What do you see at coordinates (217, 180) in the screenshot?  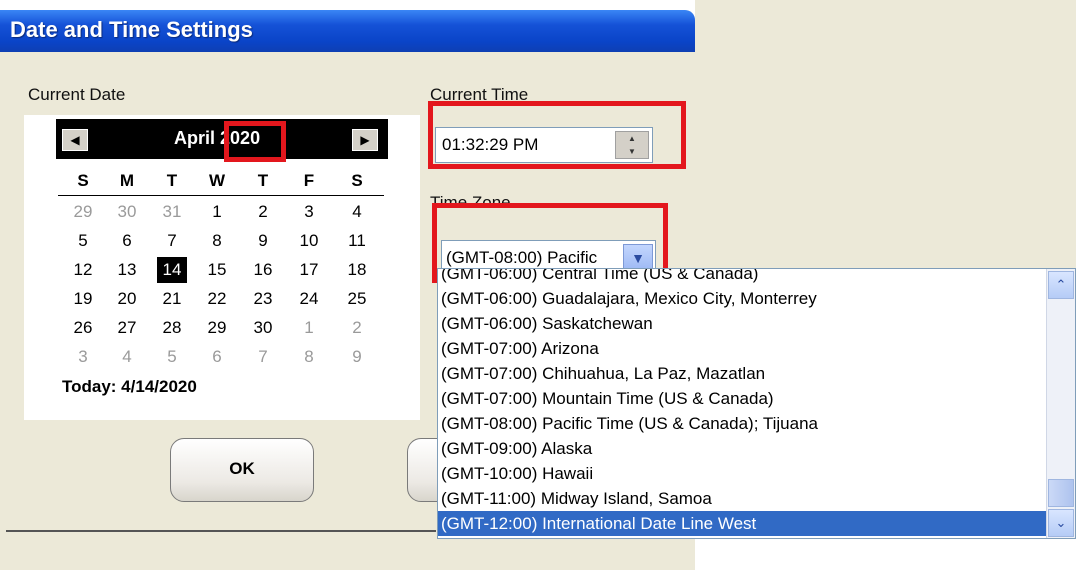 I see `weekday-header: W` at bounding box center [217, 180].